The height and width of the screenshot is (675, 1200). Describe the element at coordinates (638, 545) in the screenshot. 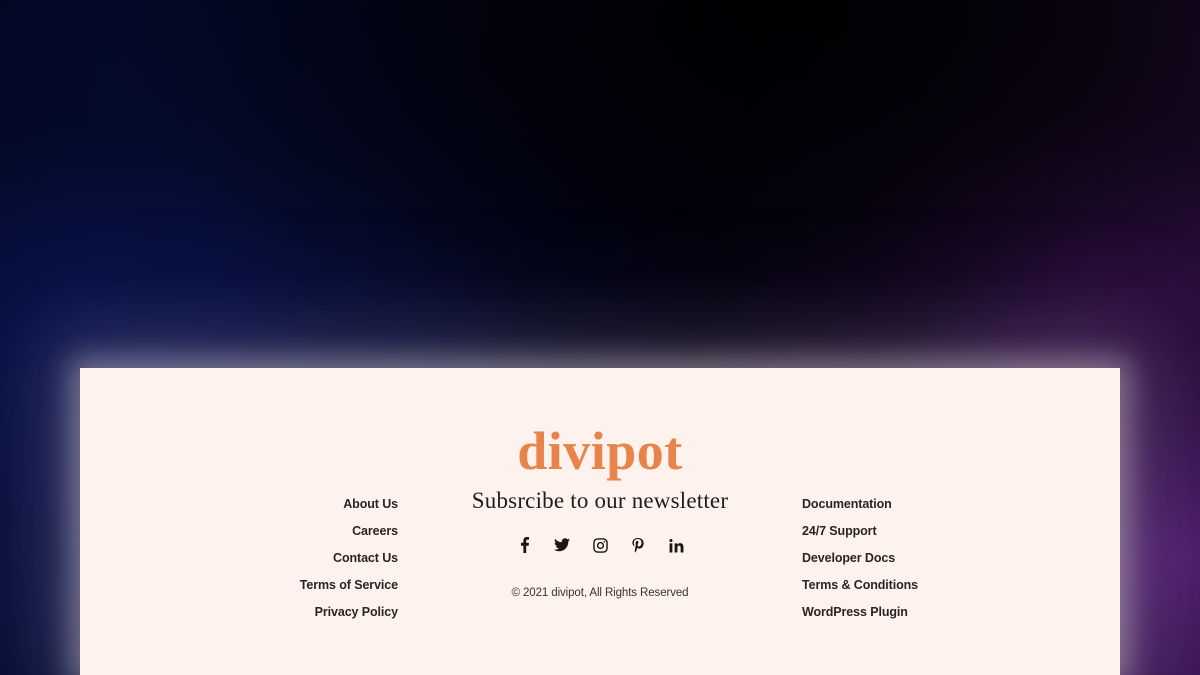

I see `pinterest-icon` at that location.